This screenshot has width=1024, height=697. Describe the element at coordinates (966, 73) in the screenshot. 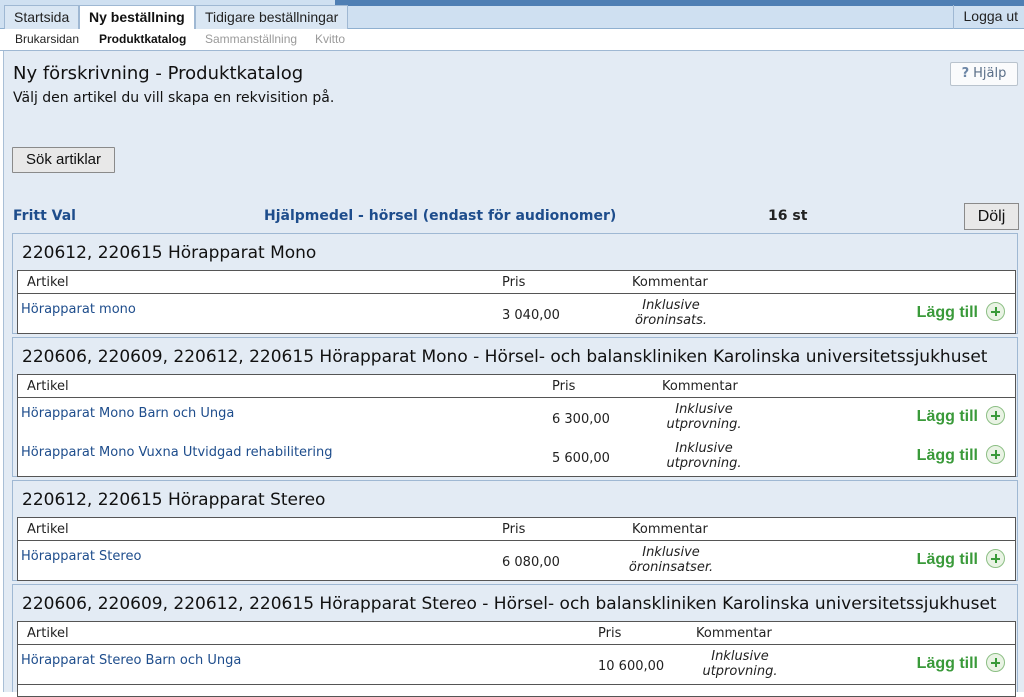

I see `help-icon: ?` at that location.